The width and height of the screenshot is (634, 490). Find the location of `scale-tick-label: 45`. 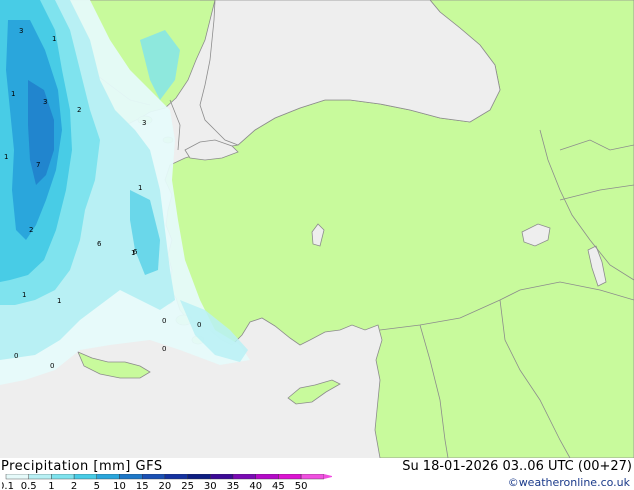

scale-tick-label: 45 is located at coordinates (278, 485).